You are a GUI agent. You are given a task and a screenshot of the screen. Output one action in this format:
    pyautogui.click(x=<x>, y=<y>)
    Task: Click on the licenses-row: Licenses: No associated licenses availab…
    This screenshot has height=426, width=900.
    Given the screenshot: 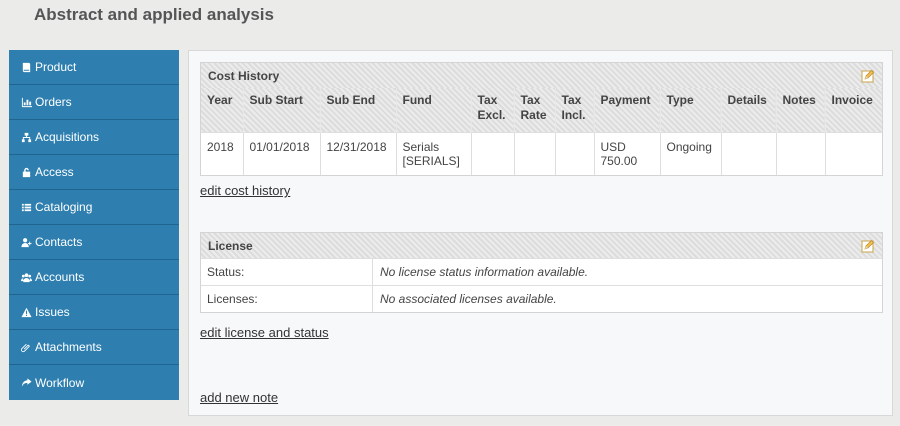 What is the action you would take?
    pyautogui.click(x=541, y=298)
    